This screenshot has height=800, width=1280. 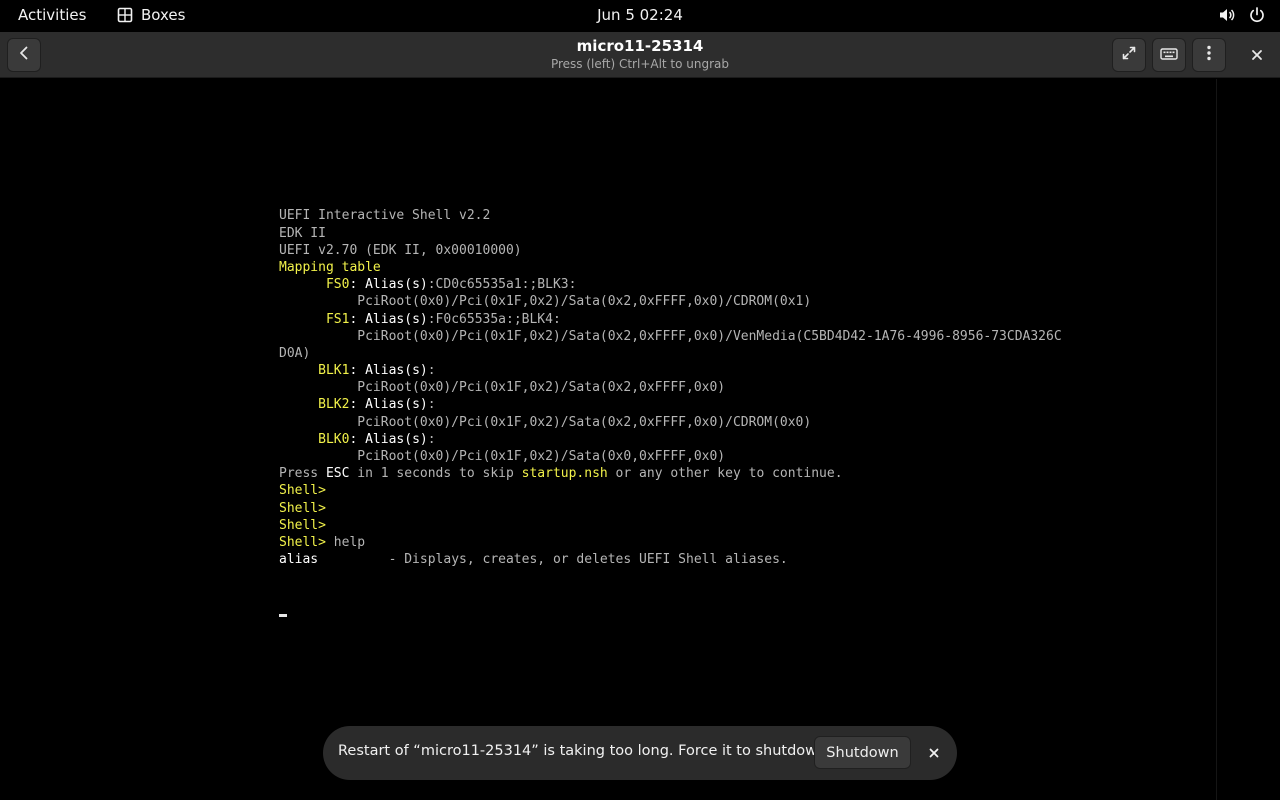 I want to click on console-text: :F0c65535a:;BLK4:, so click(x=494, y=319).